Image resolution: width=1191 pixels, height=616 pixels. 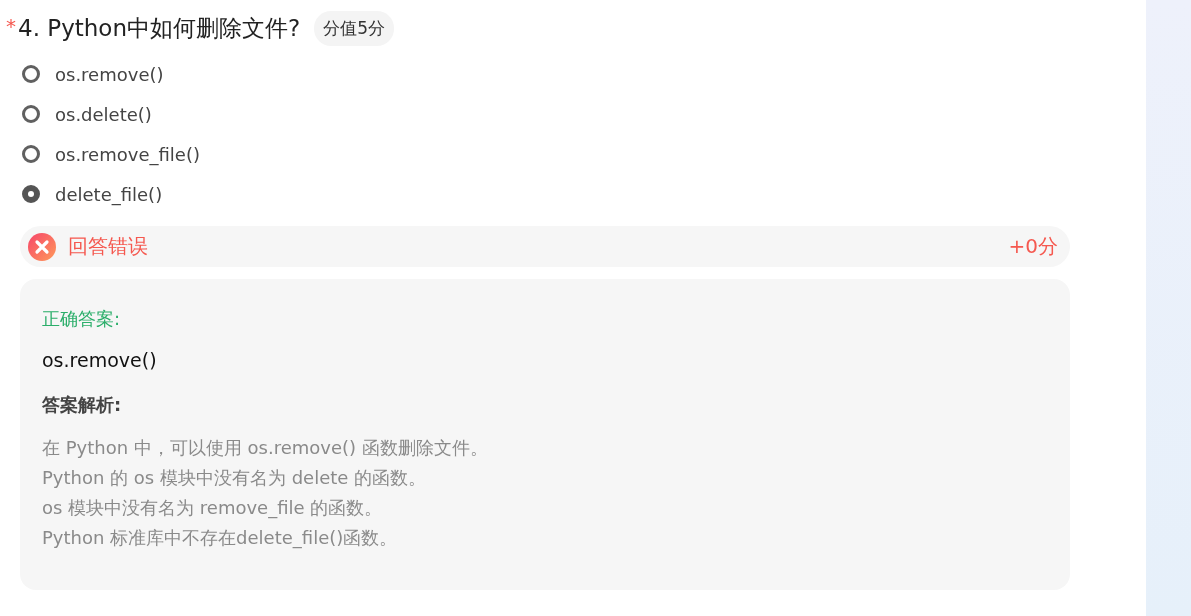 I want to click on correct-answer-label: 正确答案:, so click(x=82, y=319).